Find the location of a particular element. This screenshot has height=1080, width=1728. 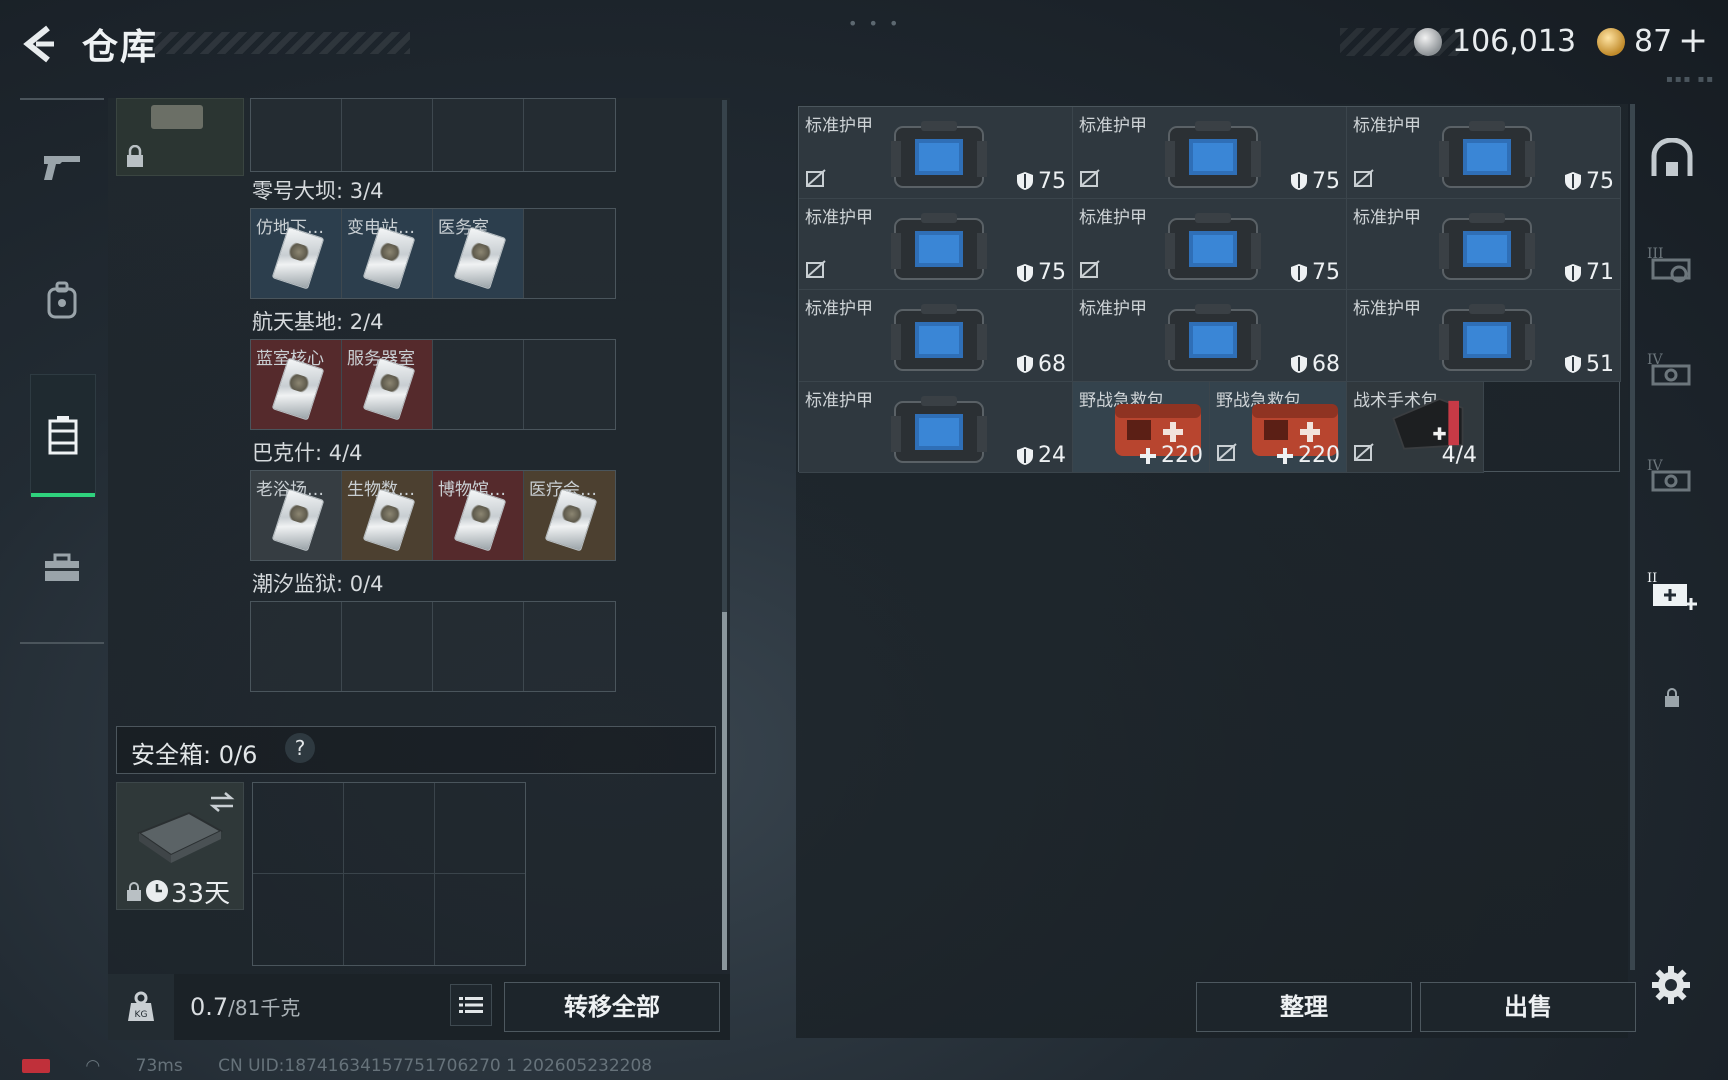

safebox-grid is located at coordinates (389, 874).